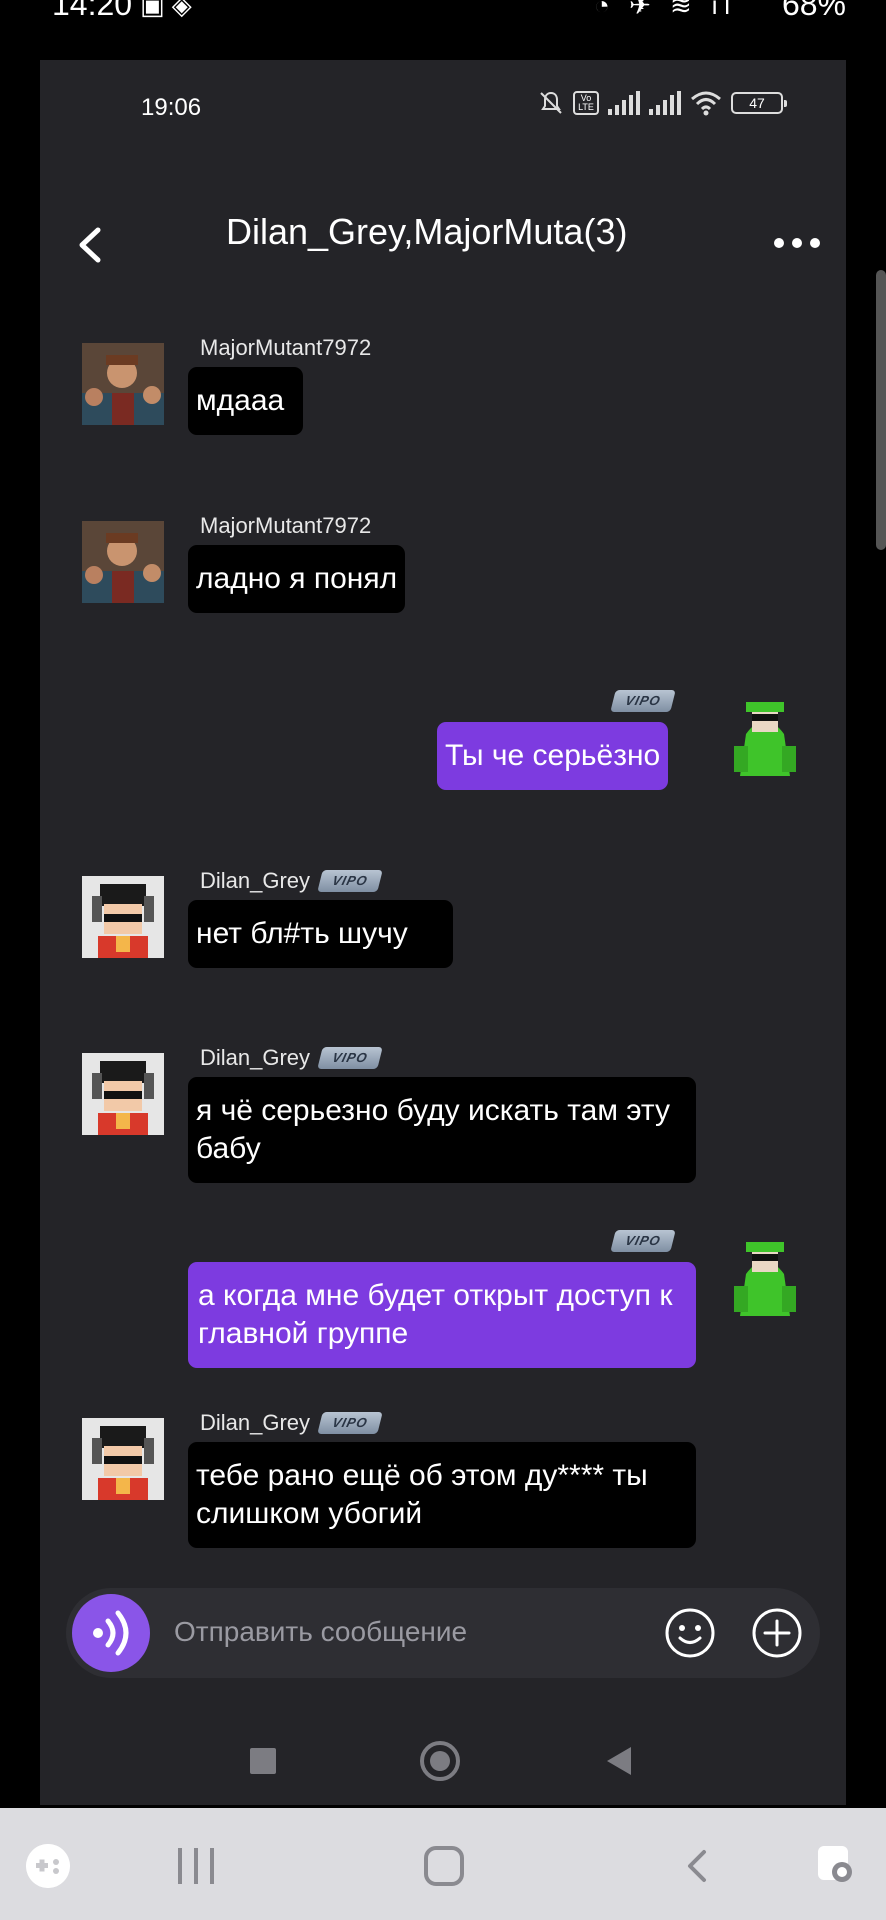 Image resolution: width=886 pixels, height=1920 pixels. Describe the element at coordinates (90, 245) in the screenshot. I see `back-chevron-icon` at that location.